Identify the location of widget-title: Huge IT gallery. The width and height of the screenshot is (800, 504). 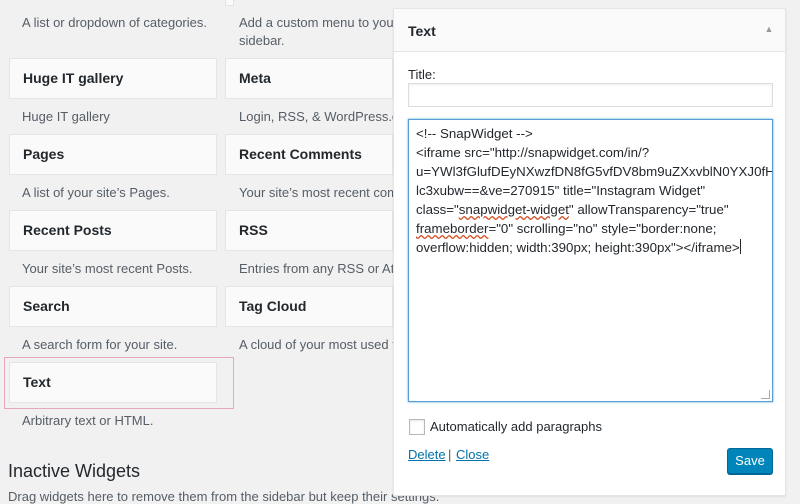
(73, 78).